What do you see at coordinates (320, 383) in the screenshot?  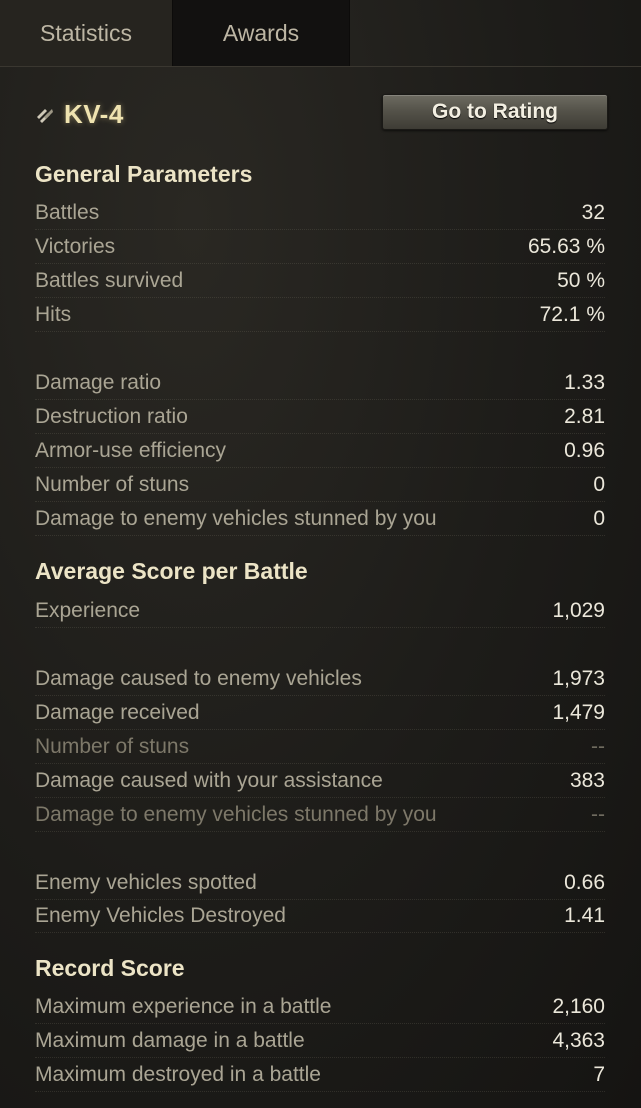 I see `stat-row: Damage ratio 1.33` at bounding box center [320, 383].